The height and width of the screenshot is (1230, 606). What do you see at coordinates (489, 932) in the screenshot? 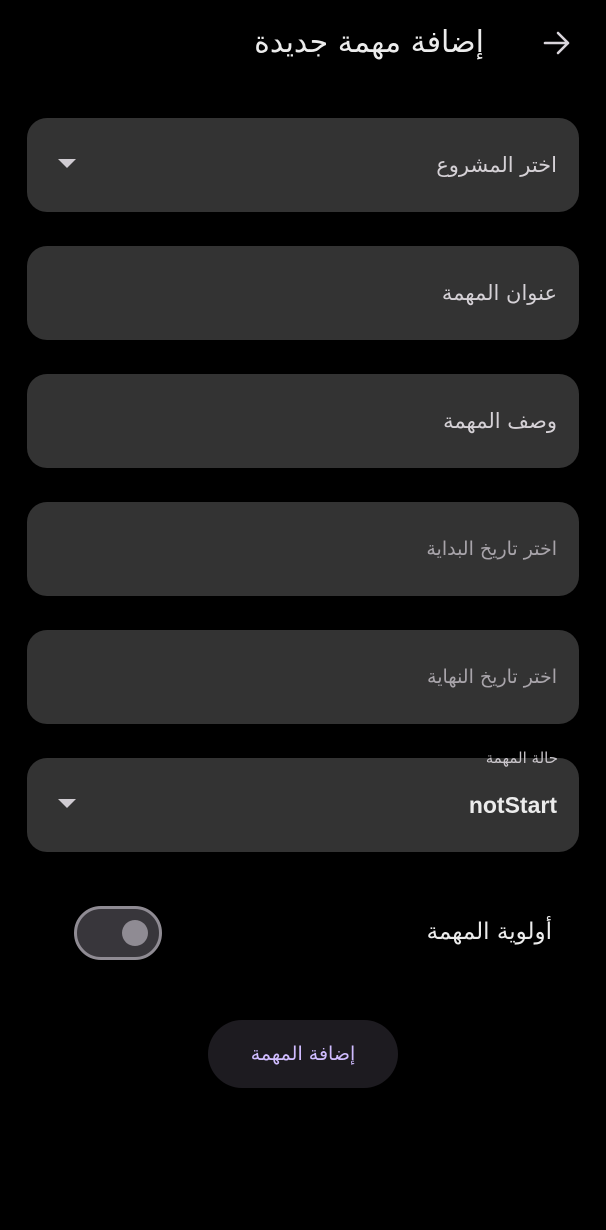
I see `priority-label: أولوية المهمة` at bounding box center [489, 932].